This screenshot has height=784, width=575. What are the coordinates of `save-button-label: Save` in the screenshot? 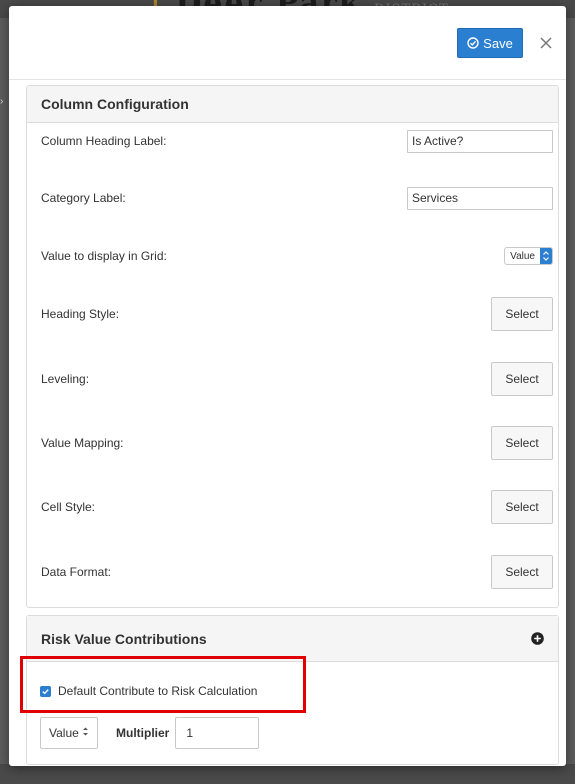 It's located at (498, 43).